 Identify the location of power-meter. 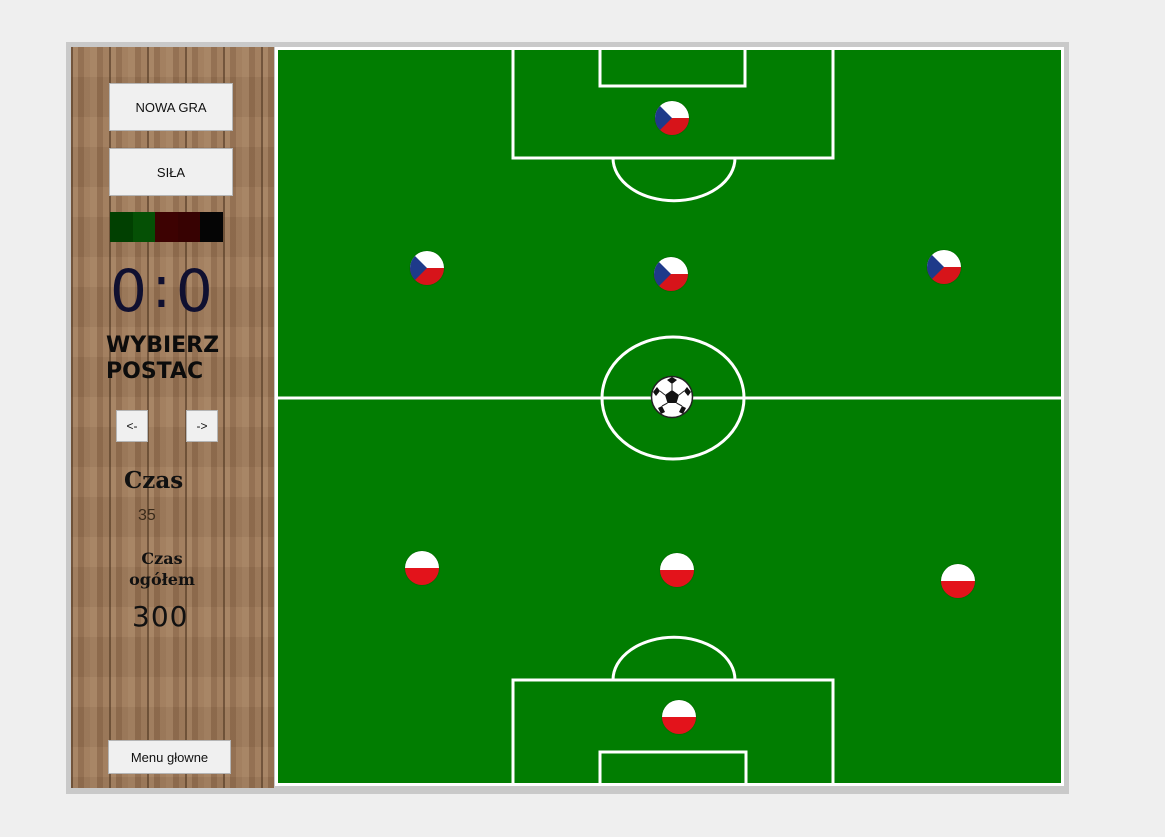
(166, 227).